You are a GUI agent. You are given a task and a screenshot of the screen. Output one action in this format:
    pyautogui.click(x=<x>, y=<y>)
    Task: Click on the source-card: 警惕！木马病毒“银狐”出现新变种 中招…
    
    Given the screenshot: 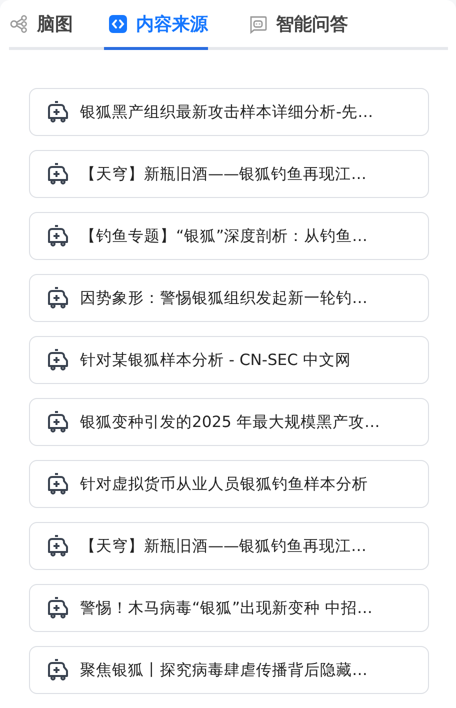 What is the action you would take?
    pyautogui.click(x=229, y=608)
    